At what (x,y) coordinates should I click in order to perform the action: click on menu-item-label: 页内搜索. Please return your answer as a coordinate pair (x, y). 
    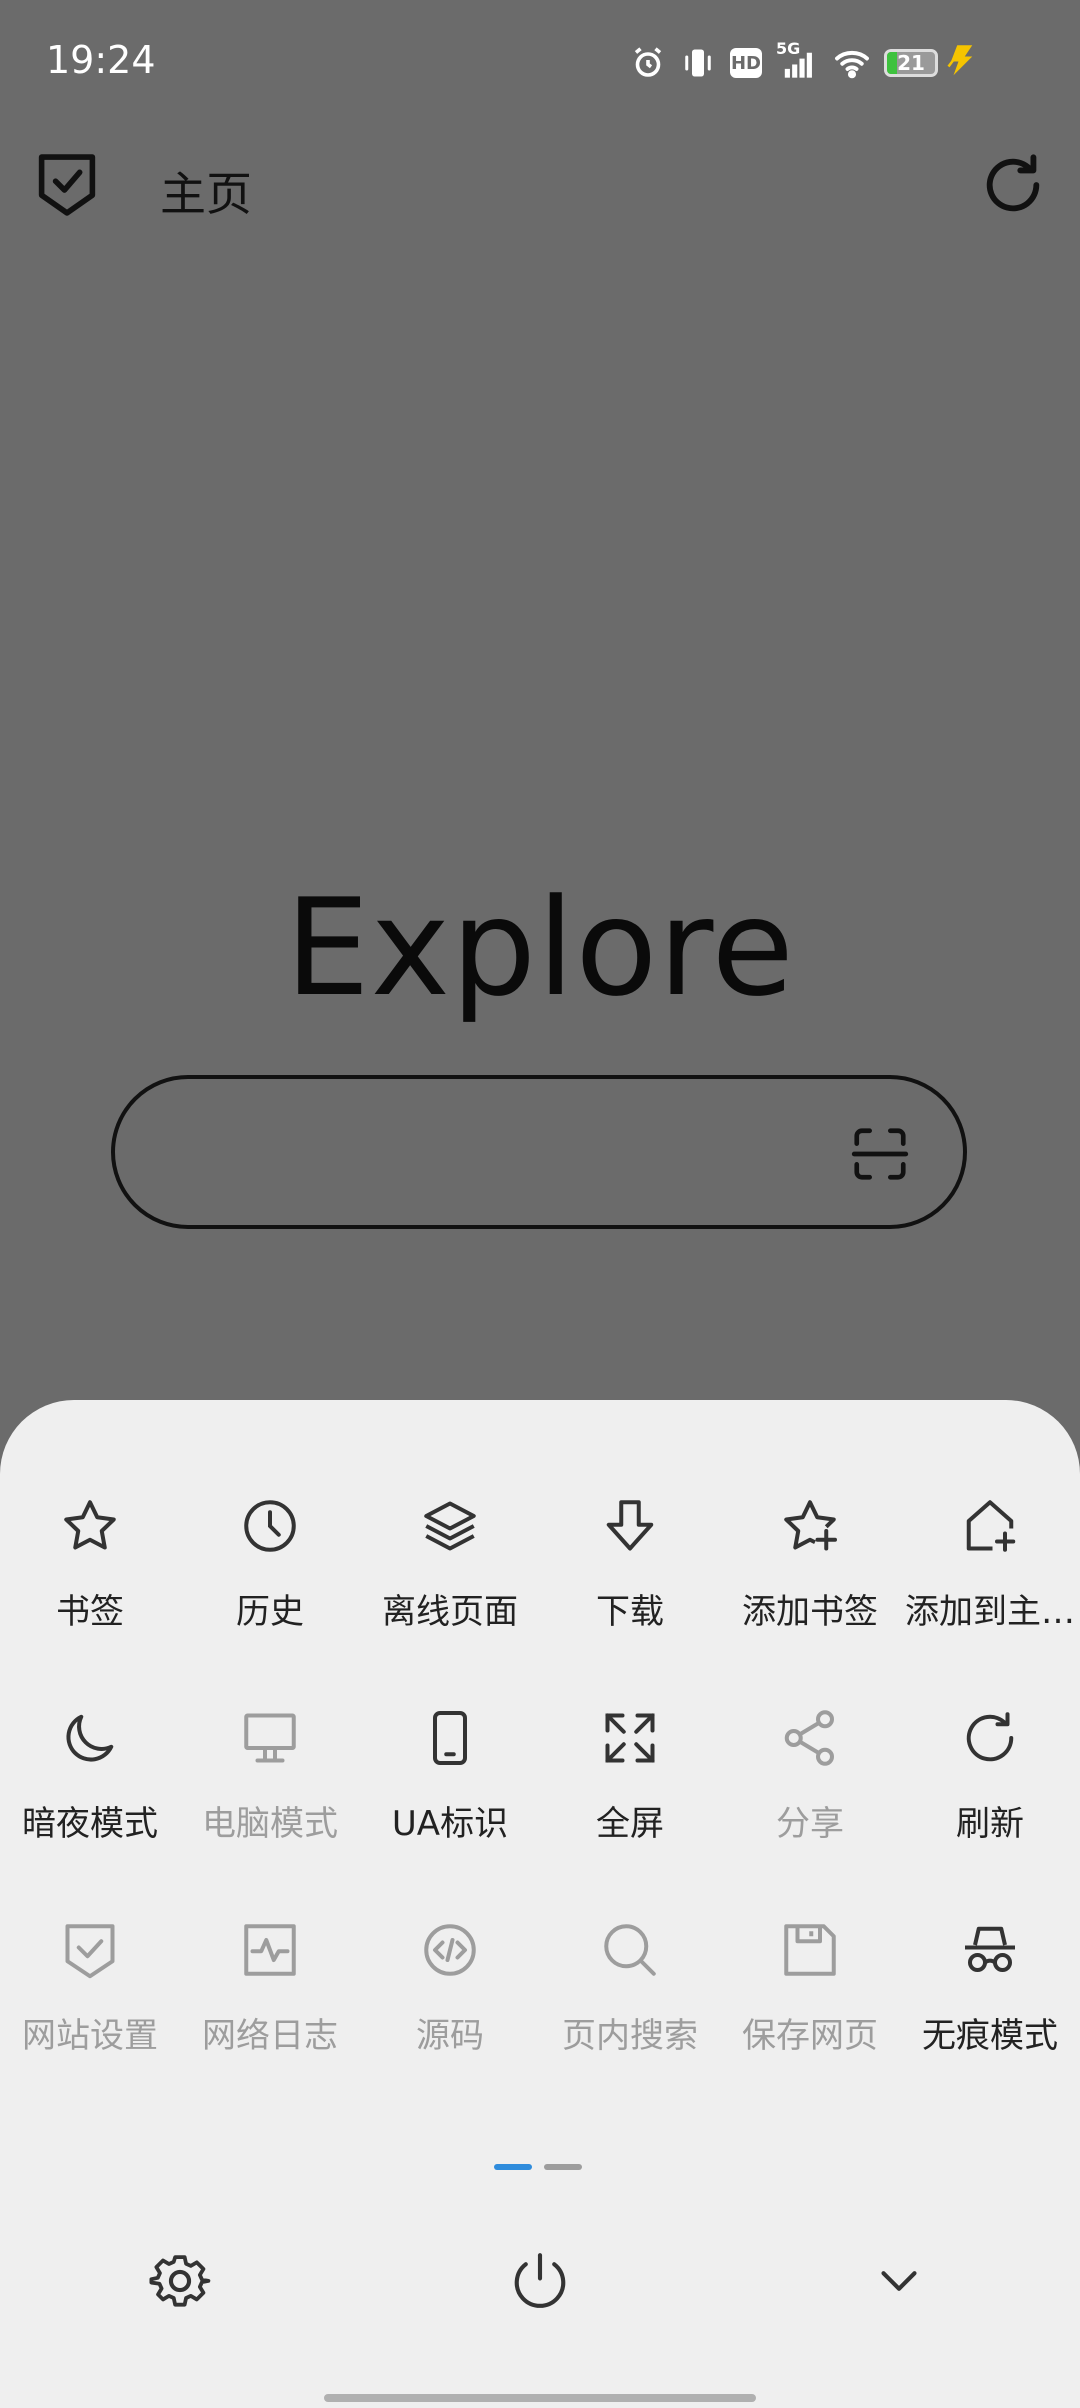
    Looking at the image, I should click on (630, 2036).